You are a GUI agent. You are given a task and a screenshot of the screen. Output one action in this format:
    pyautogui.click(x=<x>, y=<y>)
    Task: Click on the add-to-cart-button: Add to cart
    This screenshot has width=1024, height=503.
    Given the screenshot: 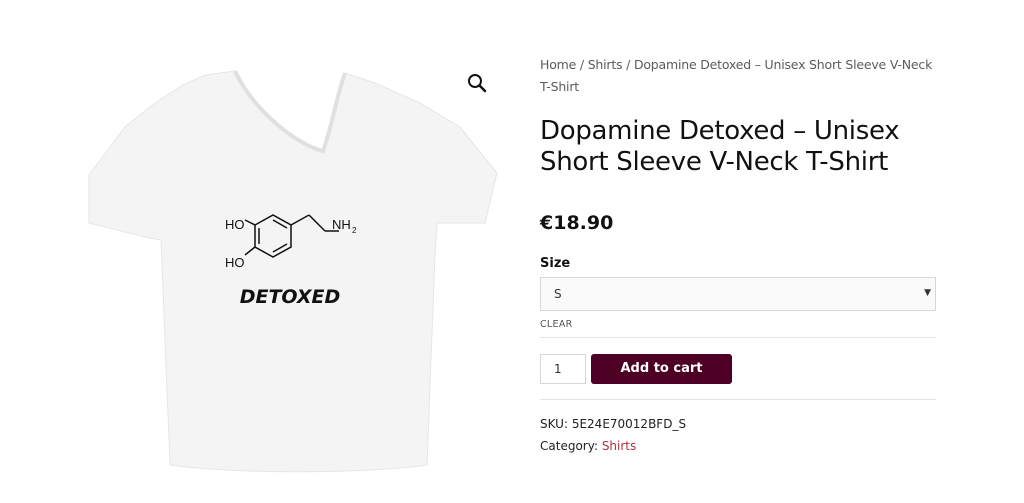 What is the action you would take?
    pyautogui.click(x=661, y=369)
    